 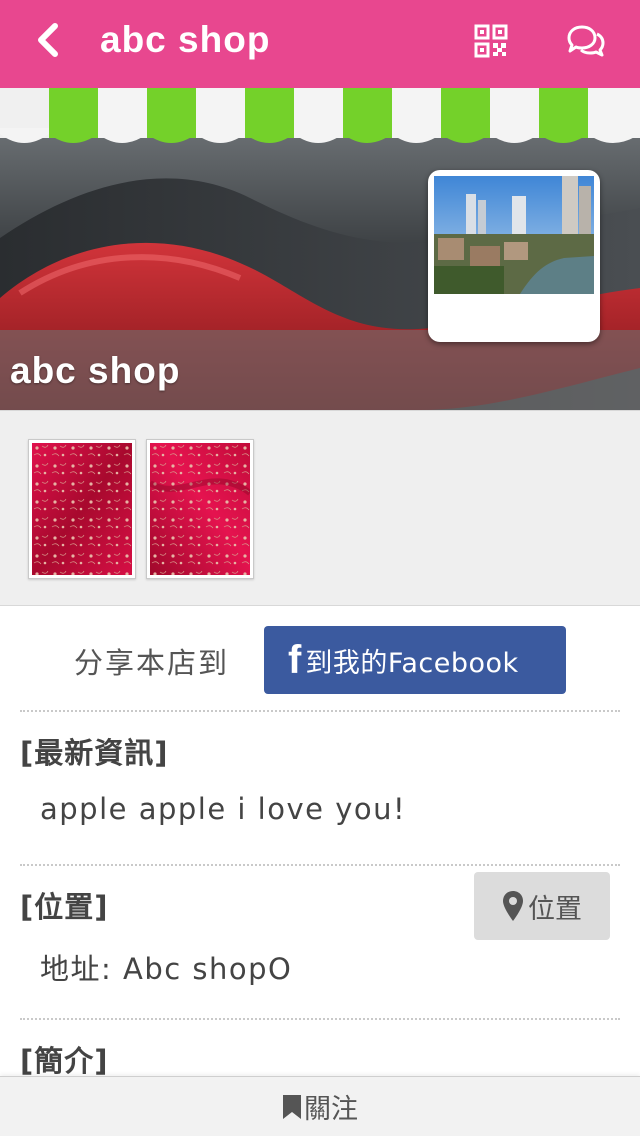 I want to click on chevron-left-icon, so click(x=48, y=40).